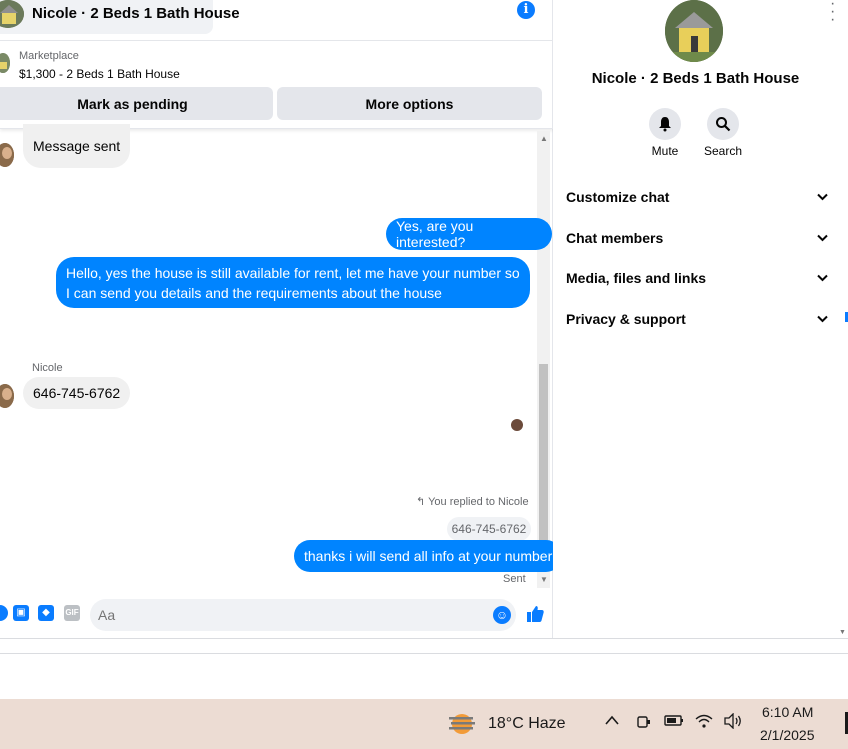  I want to click on horizontal-scrollbar, so click(424, 646).